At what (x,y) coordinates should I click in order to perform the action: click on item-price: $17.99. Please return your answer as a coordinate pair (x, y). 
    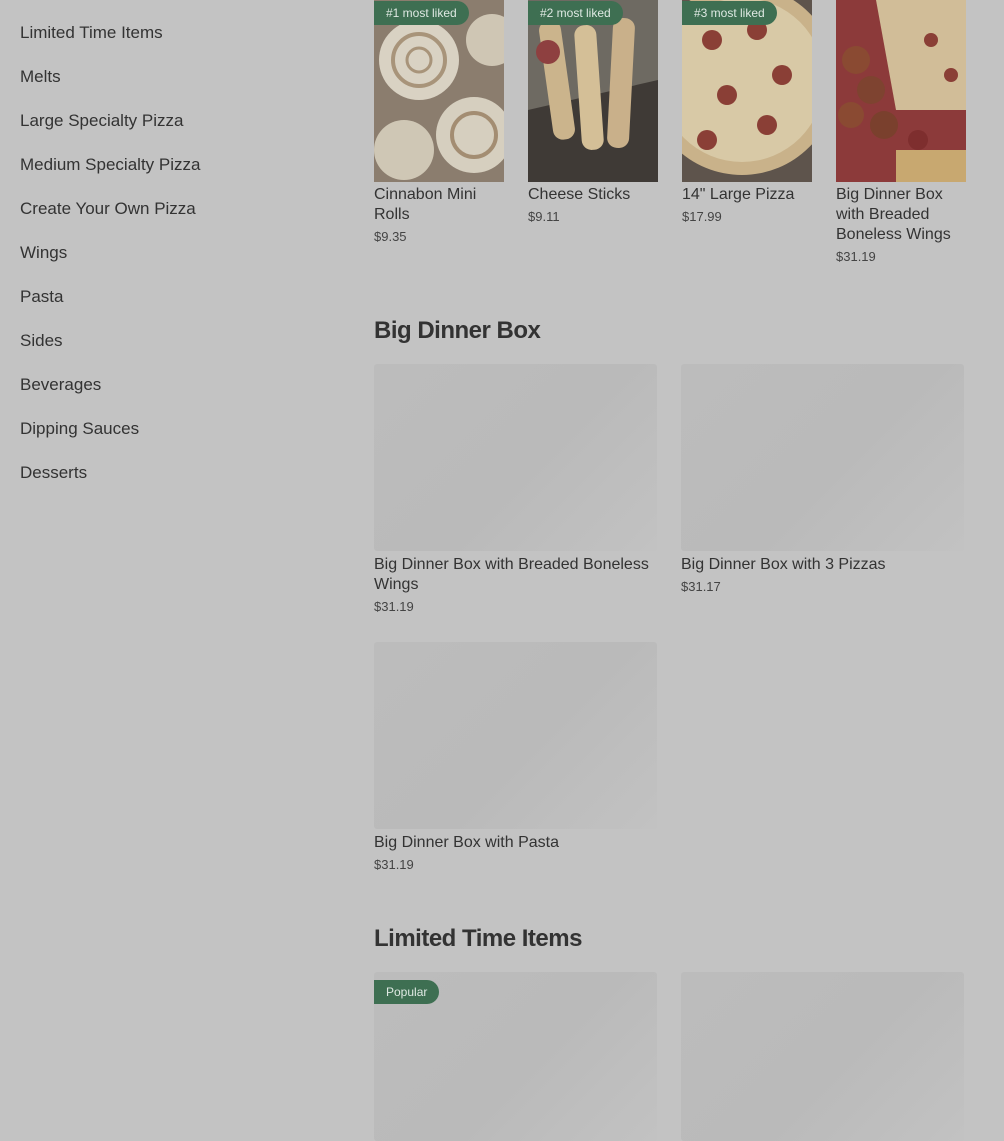
    Looking at the image, I should click on (702, 216).